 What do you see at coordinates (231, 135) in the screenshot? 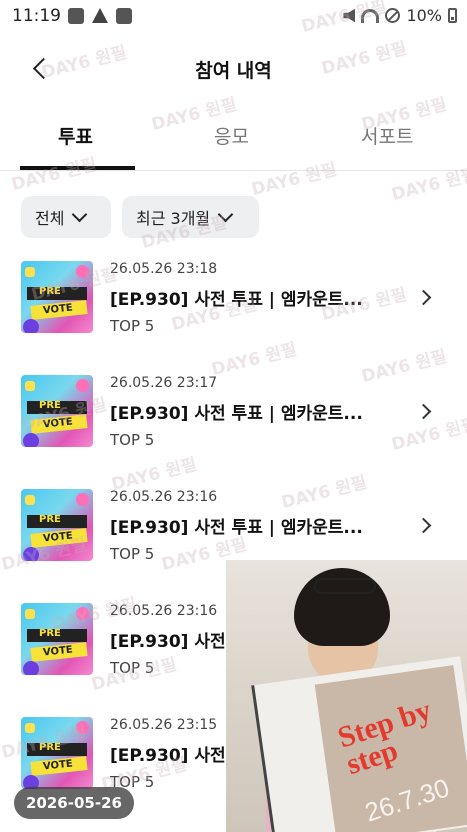
I see `tab-entry: 응모` at bounding box center [231, 135].